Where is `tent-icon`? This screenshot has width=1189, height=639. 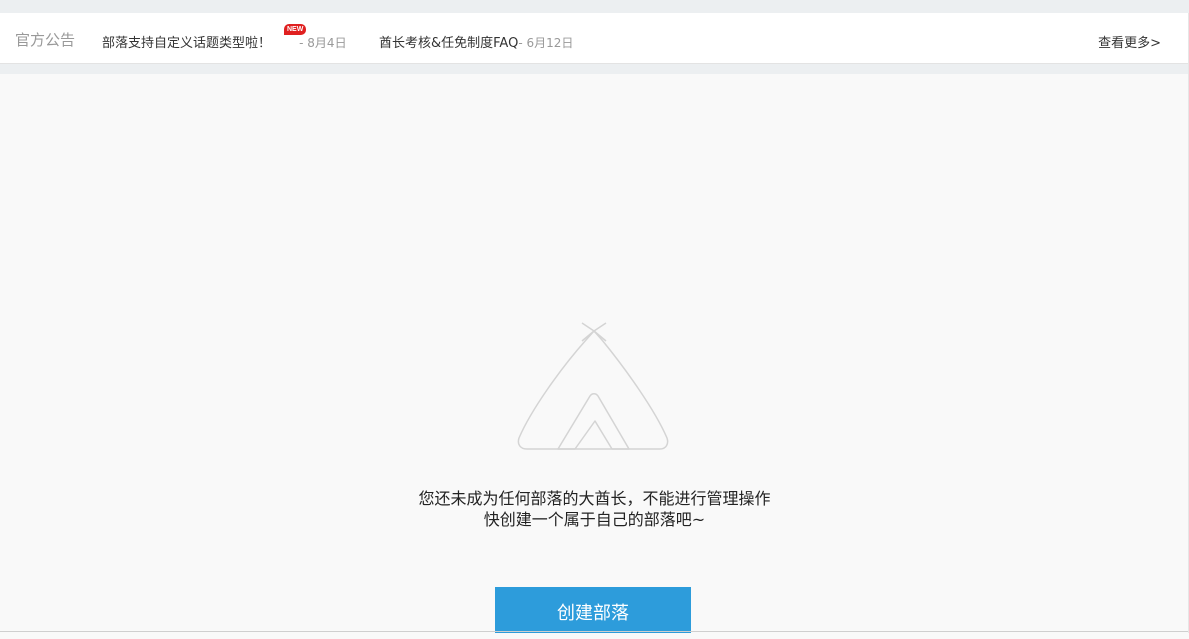 tent-icon is located at coordinates (593, 386).